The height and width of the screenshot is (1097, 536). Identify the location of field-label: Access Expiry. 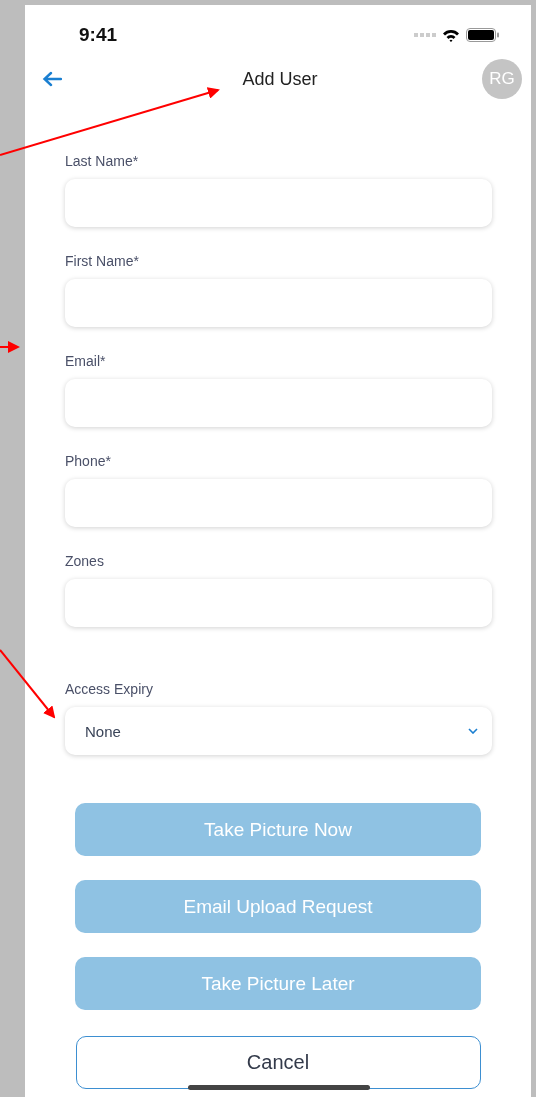
(109, 689).